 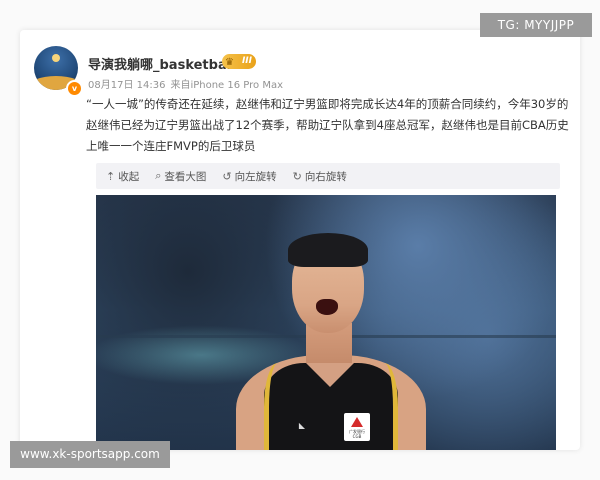 I want to click on player-hair, so click(x=328, y=250).